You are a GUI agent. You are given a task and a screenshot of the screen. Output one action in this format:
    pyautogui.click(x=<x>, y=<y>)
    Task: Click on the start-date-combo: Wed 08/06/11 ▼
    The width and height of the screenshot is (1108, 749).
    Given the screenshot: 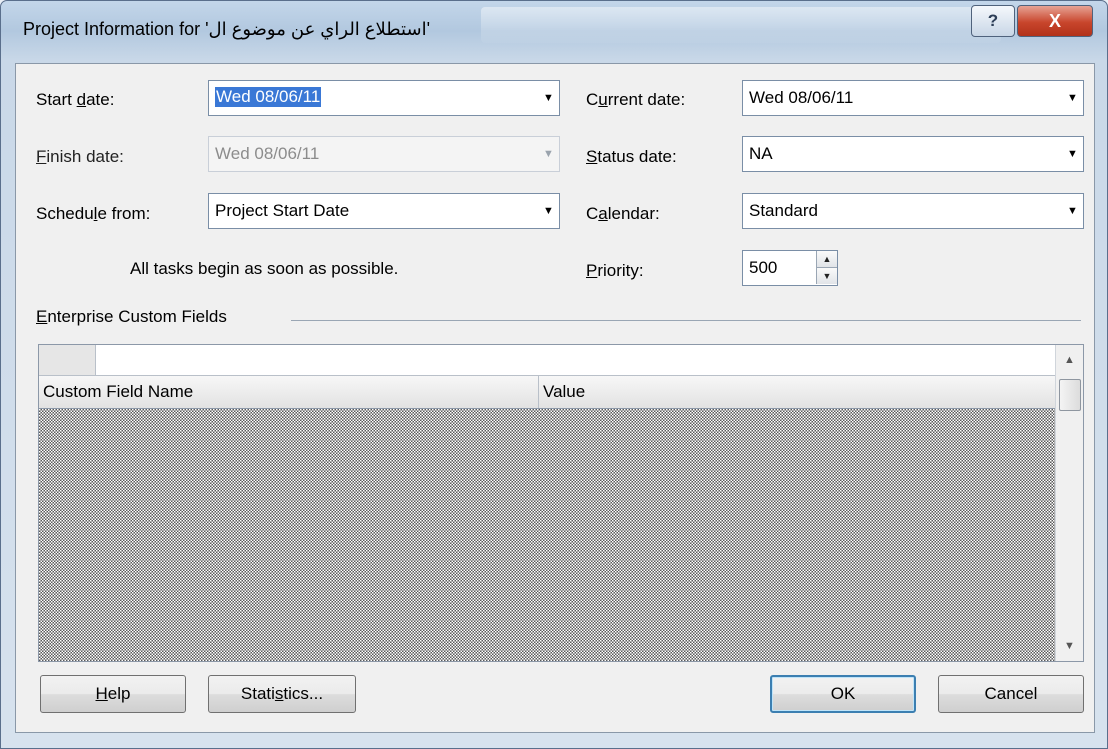 What is the action you would take?
    pyautogui.click(x=384, y=98)
    